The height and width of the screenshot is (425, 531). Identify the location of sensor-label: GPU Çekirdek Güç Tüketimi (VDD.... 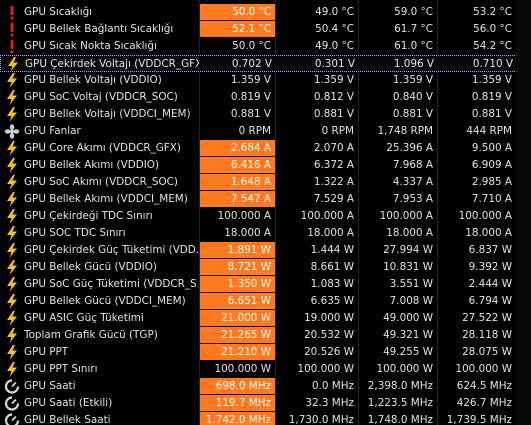
(111, 250).